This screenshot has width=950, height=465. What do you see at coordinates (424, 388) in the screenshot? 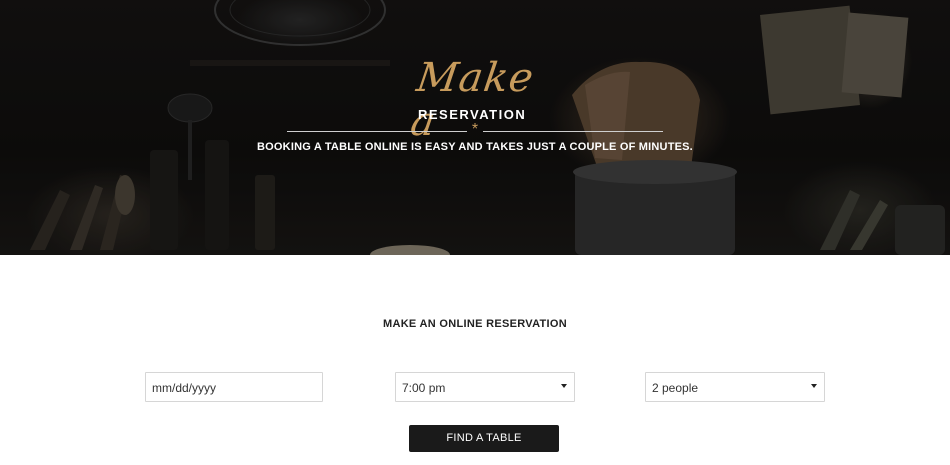
I see `time-select-value: 7:00 pm` at bounding box center [424, 388].